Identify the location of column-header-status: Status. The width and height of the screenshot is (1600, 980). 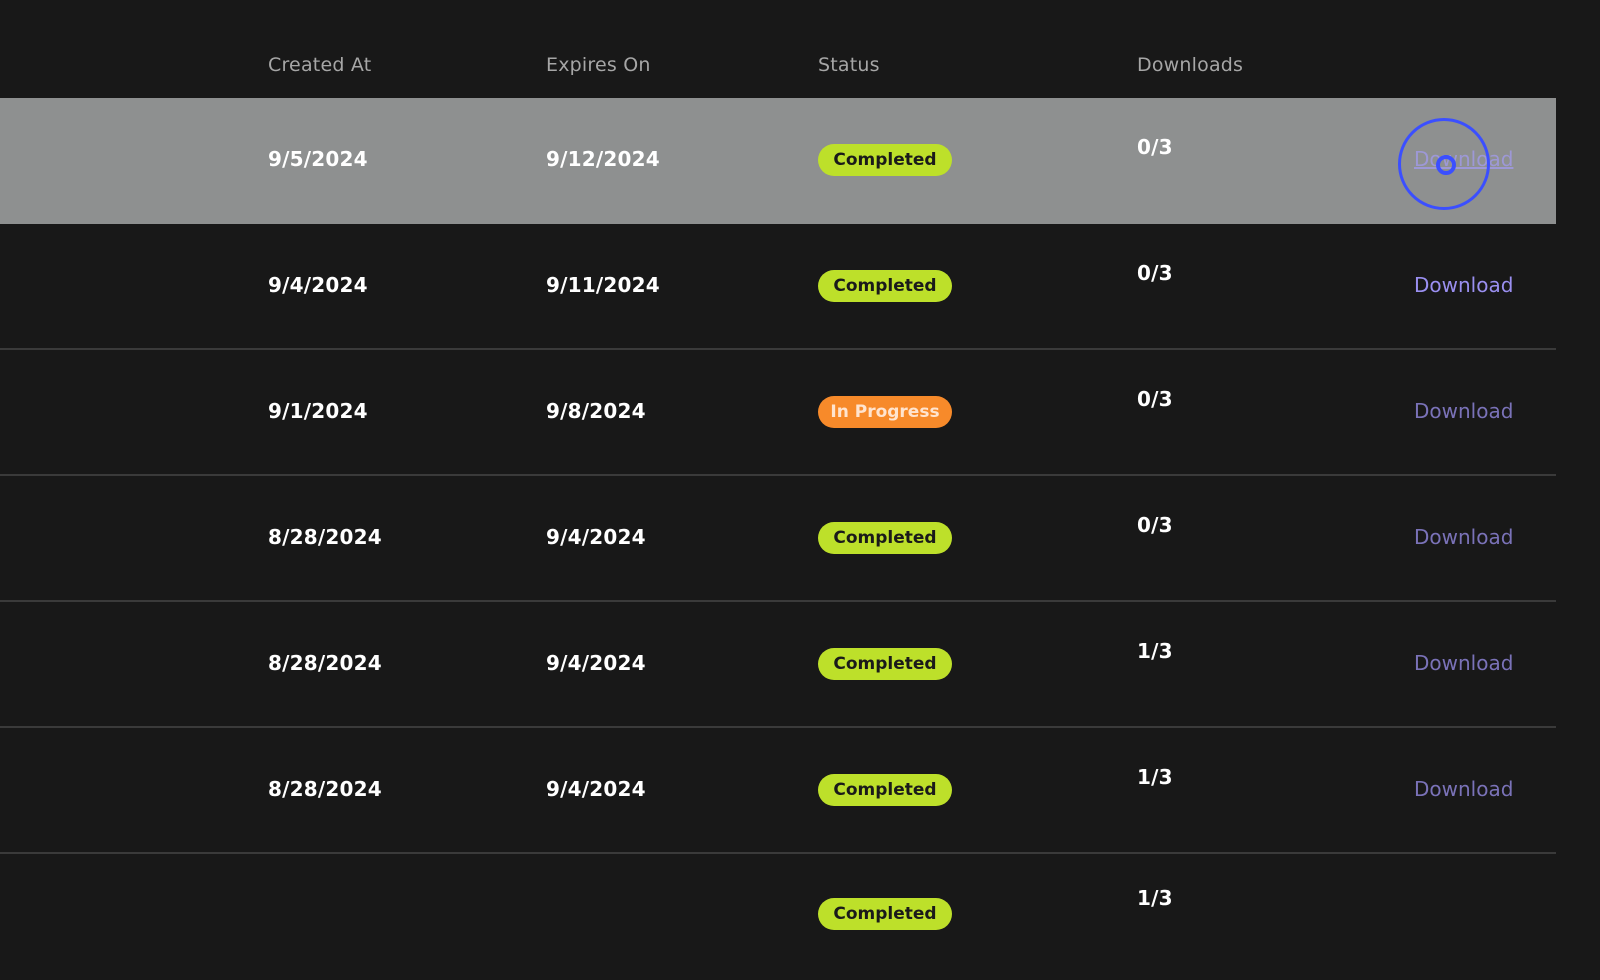
(849, 65).